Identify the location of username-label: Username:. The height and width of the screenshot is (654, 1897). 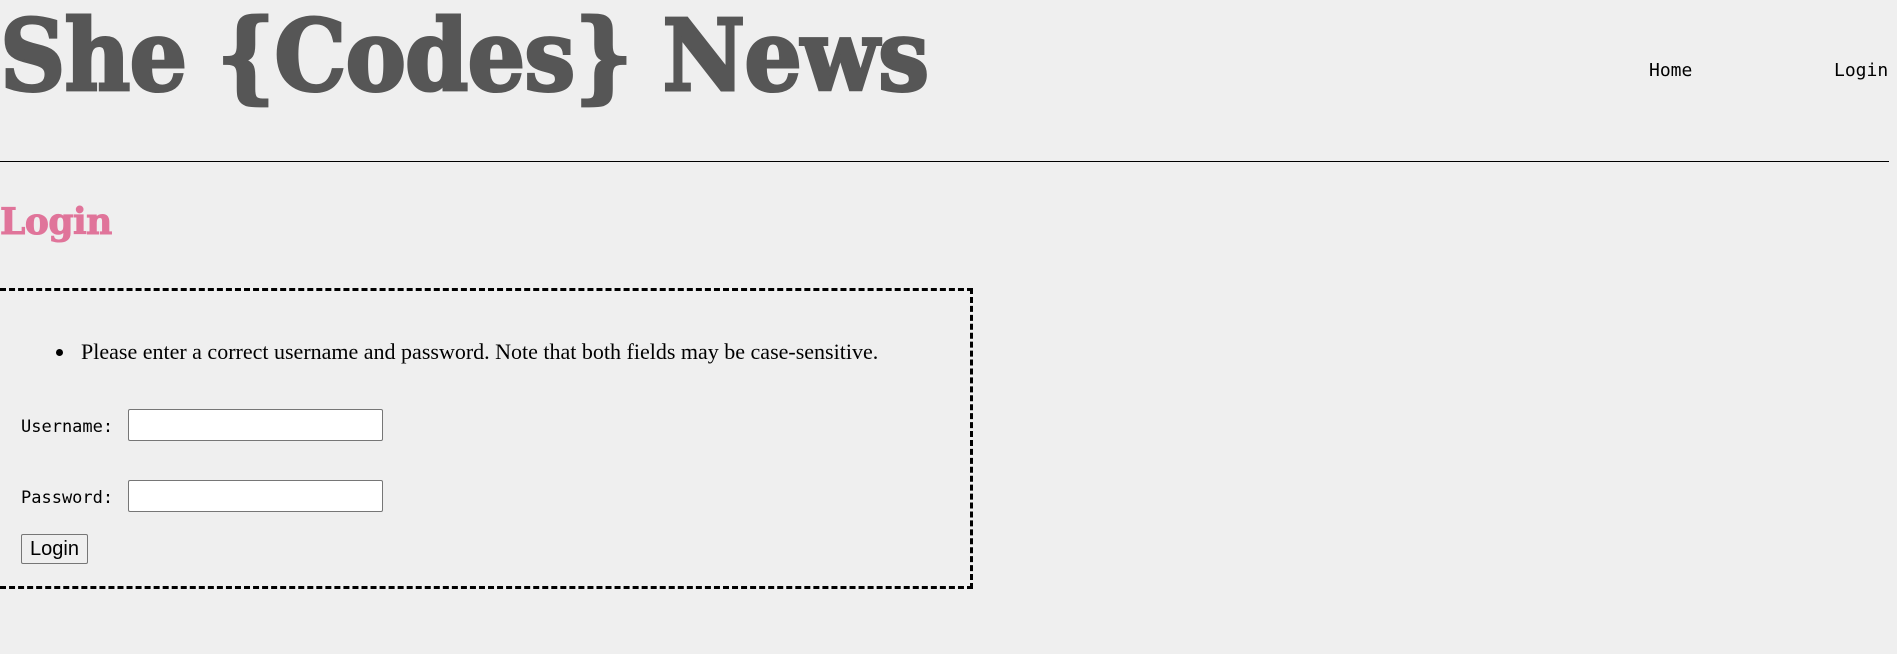
(67, 427).